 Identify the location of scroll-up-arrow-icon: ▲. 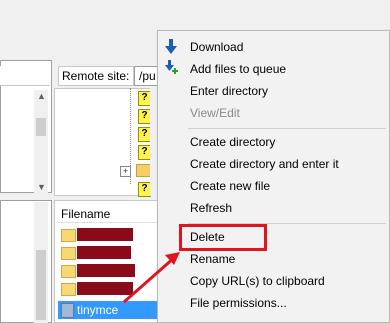
(41, 96).